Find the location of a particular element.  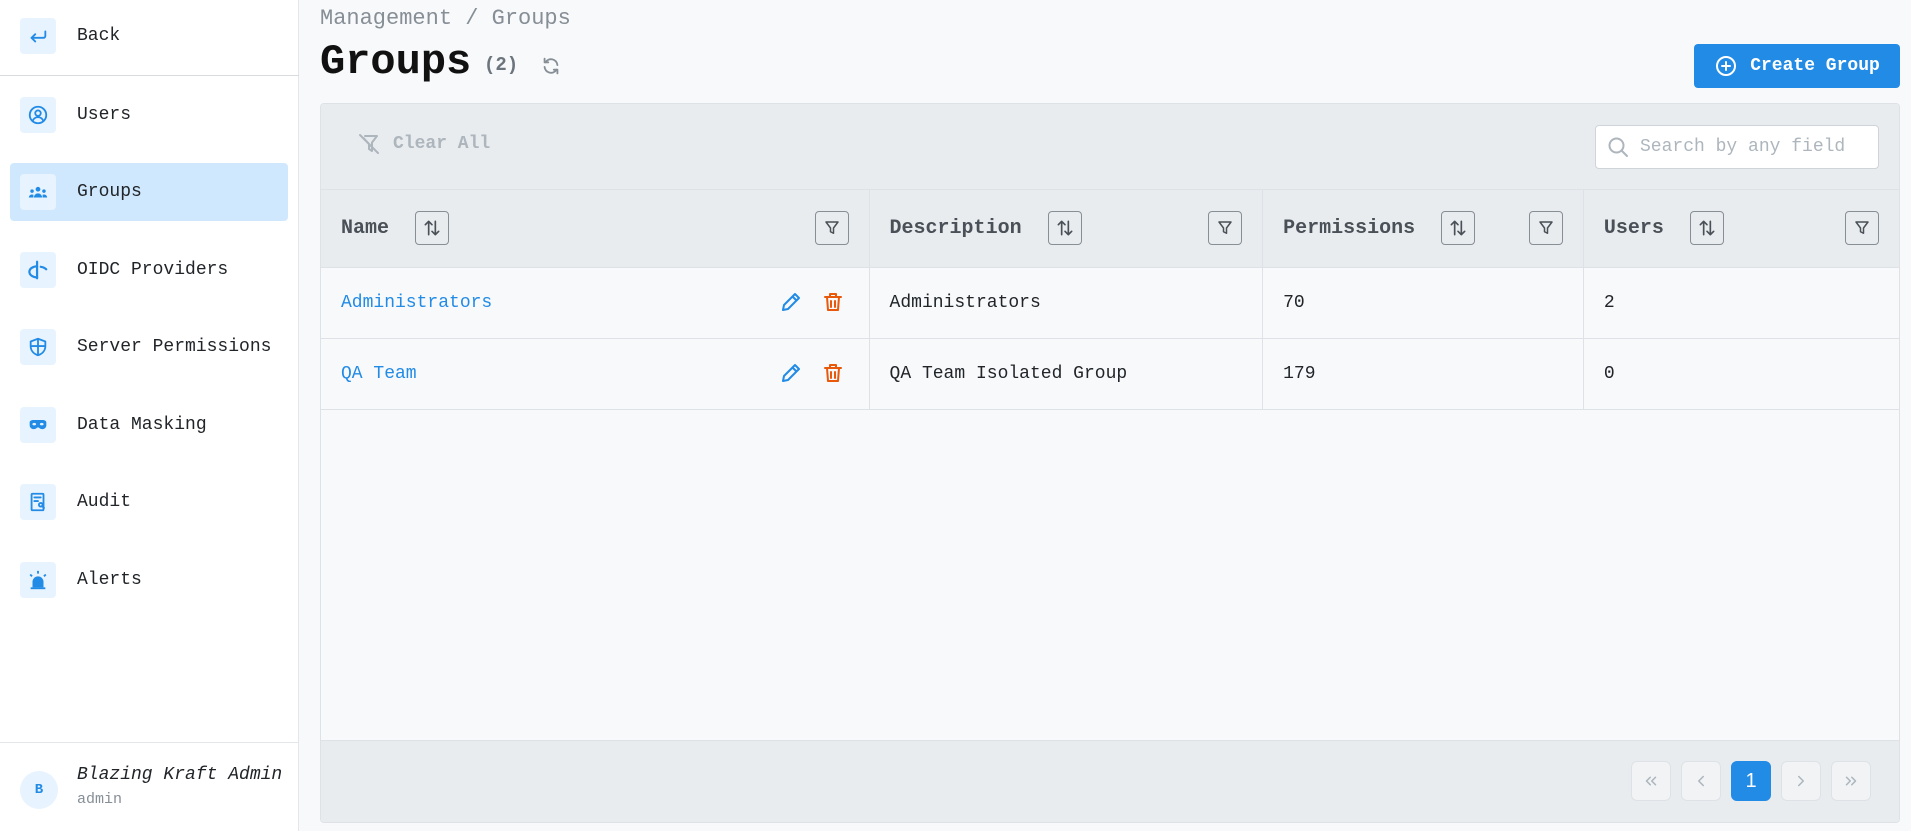

column-header-name: Name is located at coordinates (595, 229).